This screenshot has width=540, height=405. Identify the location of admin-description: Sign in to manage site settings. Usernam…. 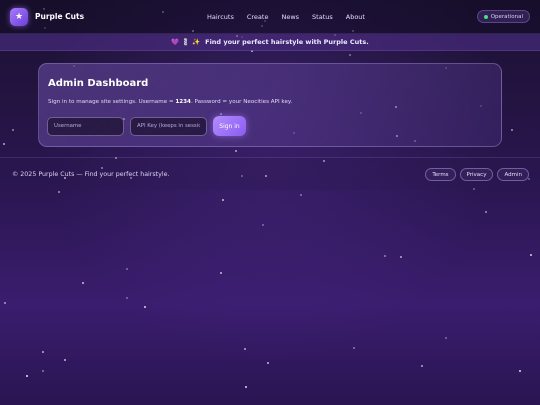
(170, 102).